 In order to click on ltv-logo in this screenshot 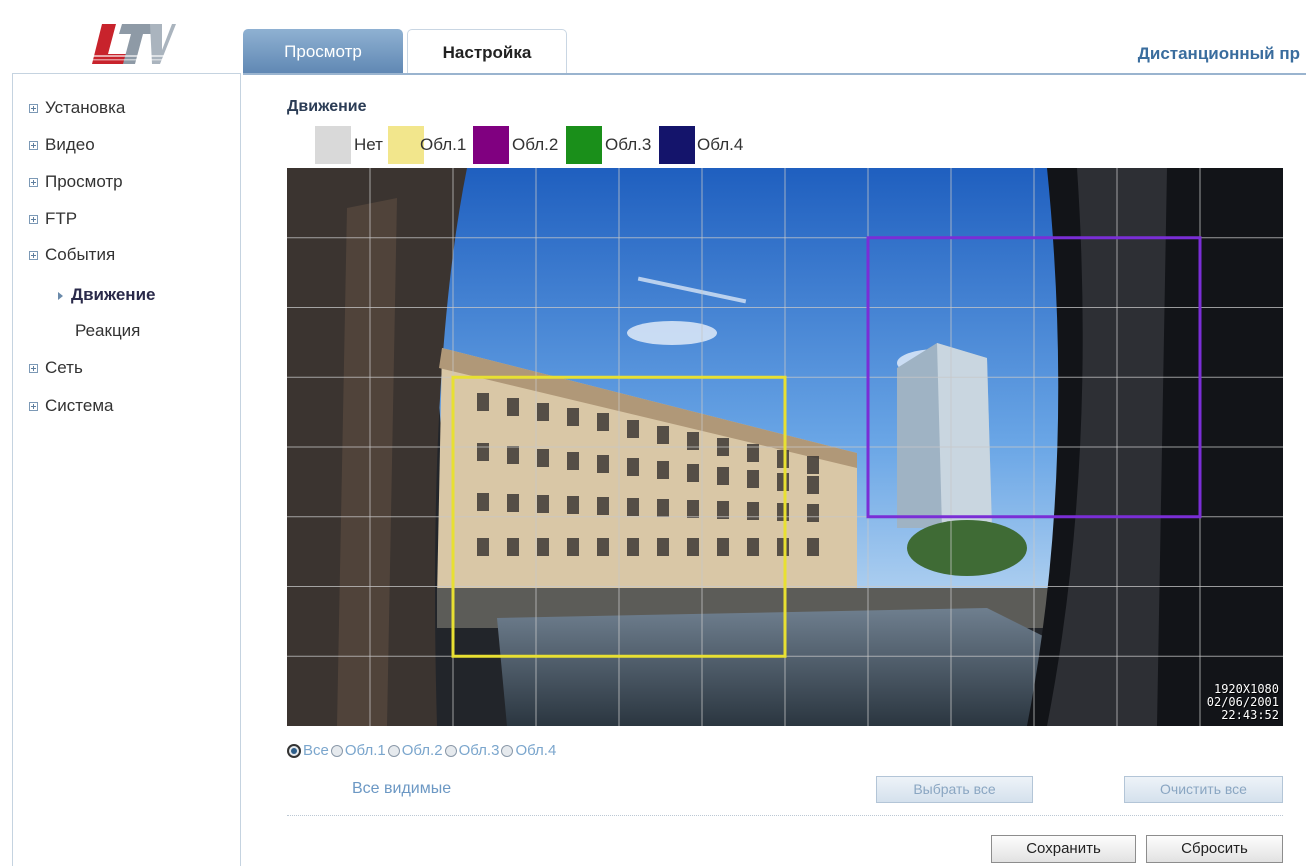, I will do `click(132, 45)`.